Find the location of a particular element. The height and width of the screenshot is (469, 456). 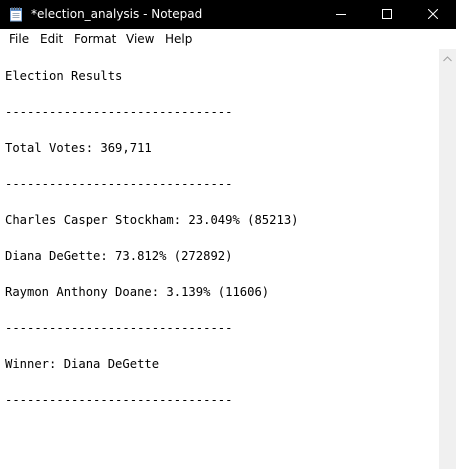

text-line: Raymon Anthony Doane: 3.139% (11606) is located at coordinates (137, 292).